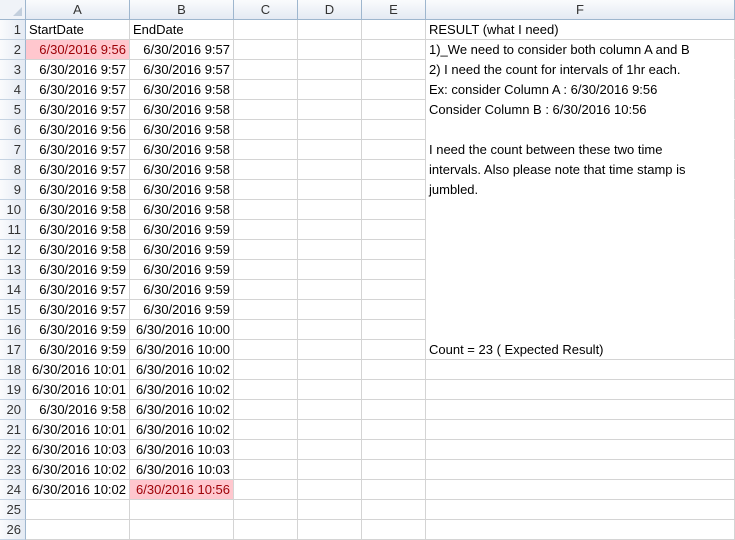  Describe the element at coordinates (580, 110) in the screenshot. I see `cell-f5: Consider Column B : 6/30/2016 10:56` at that location.